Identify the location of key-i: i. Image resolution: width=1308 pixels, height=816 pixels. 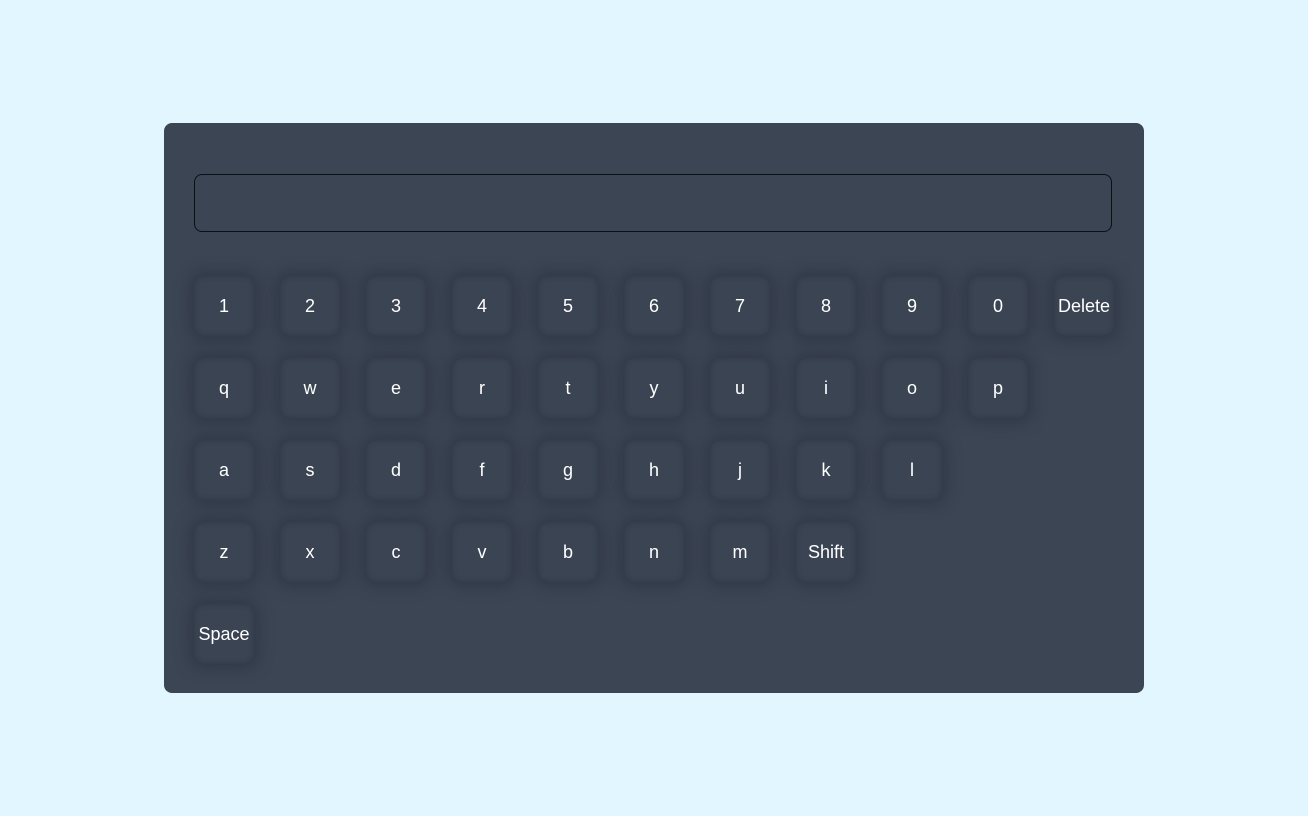
(826, 388).